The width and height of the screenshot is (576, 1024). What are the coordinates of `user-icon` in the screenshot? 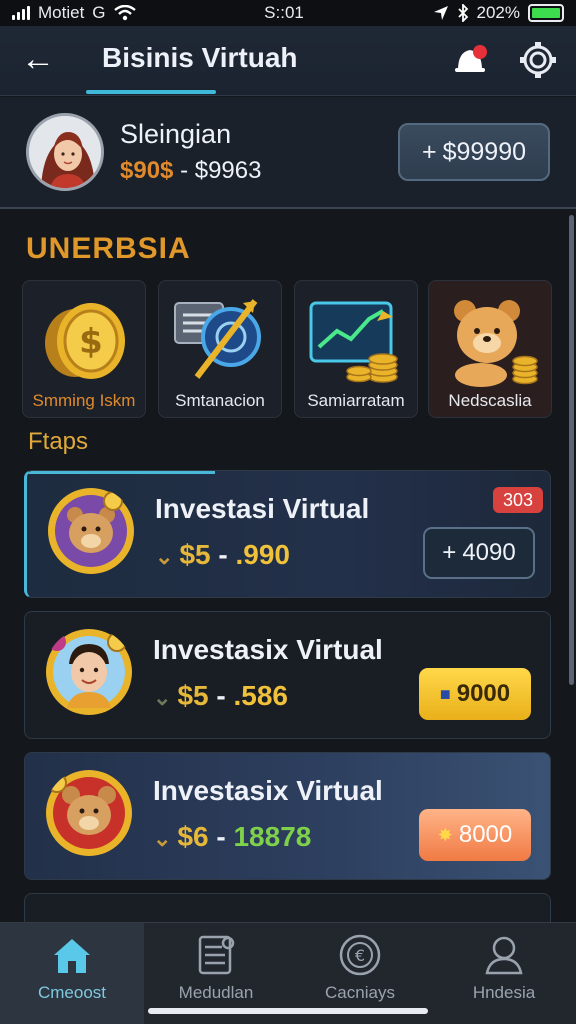 It's located at (504, 955).